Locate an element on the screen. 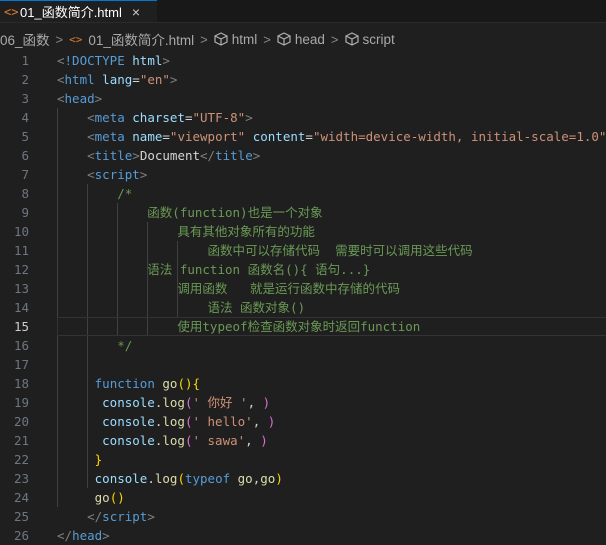 The width and height of the screenshot is (606, 545). code-text: console.log(' sawa', ) is located at coordinates (162, 440).